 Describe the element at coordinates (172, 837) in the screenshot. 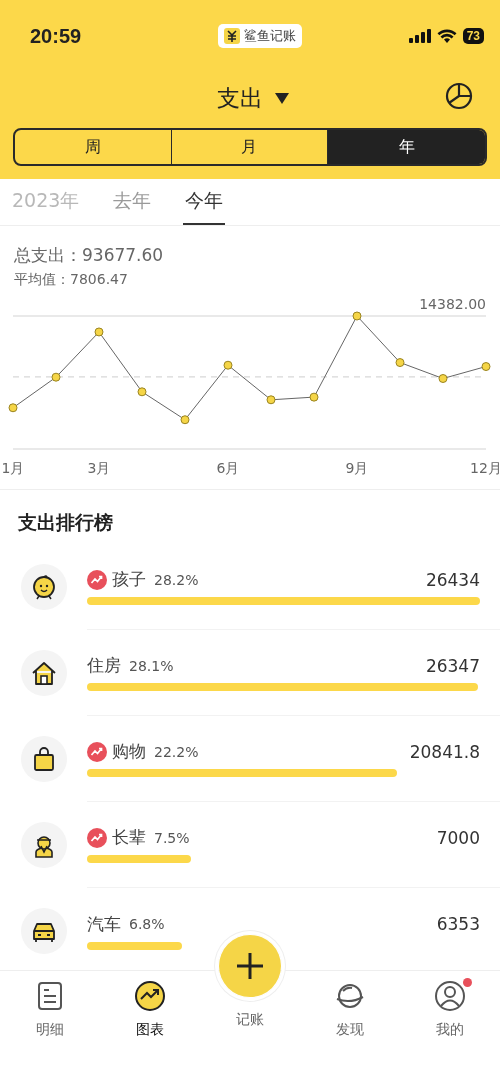

I see `category-percent: 7.5%` at that location.